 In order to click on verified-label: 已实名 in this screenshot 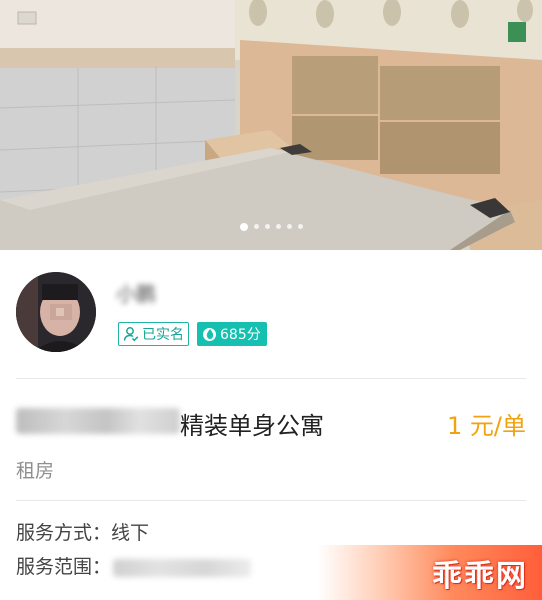, I will do `click(163, 335)`.